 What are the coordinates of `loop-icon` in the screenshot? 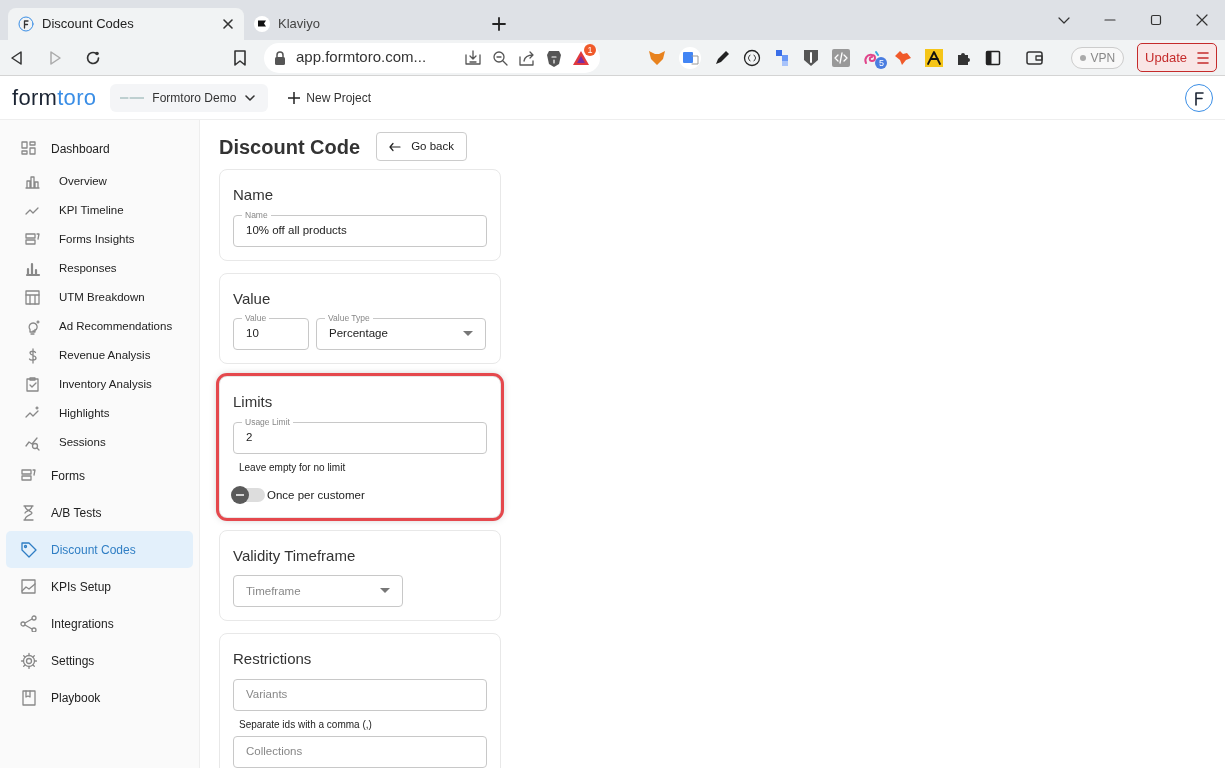 It's located at (872, 57).